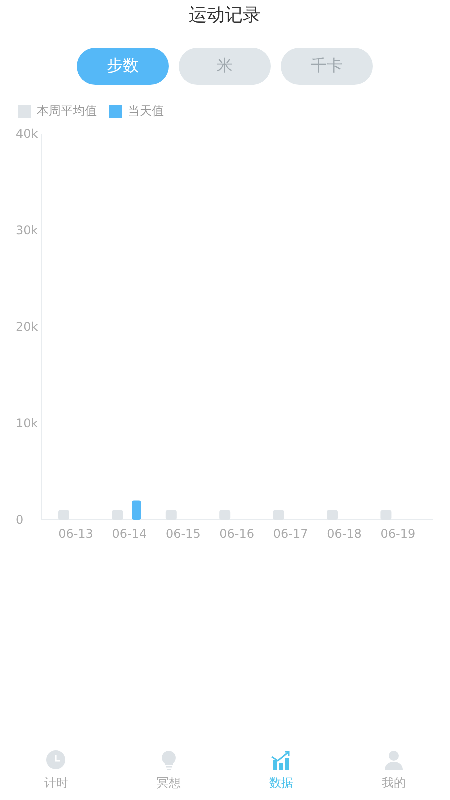  Describe the element at coordinates (398, 534) in the screenshot. I see `axis-tick-label: 06-19` at that location.